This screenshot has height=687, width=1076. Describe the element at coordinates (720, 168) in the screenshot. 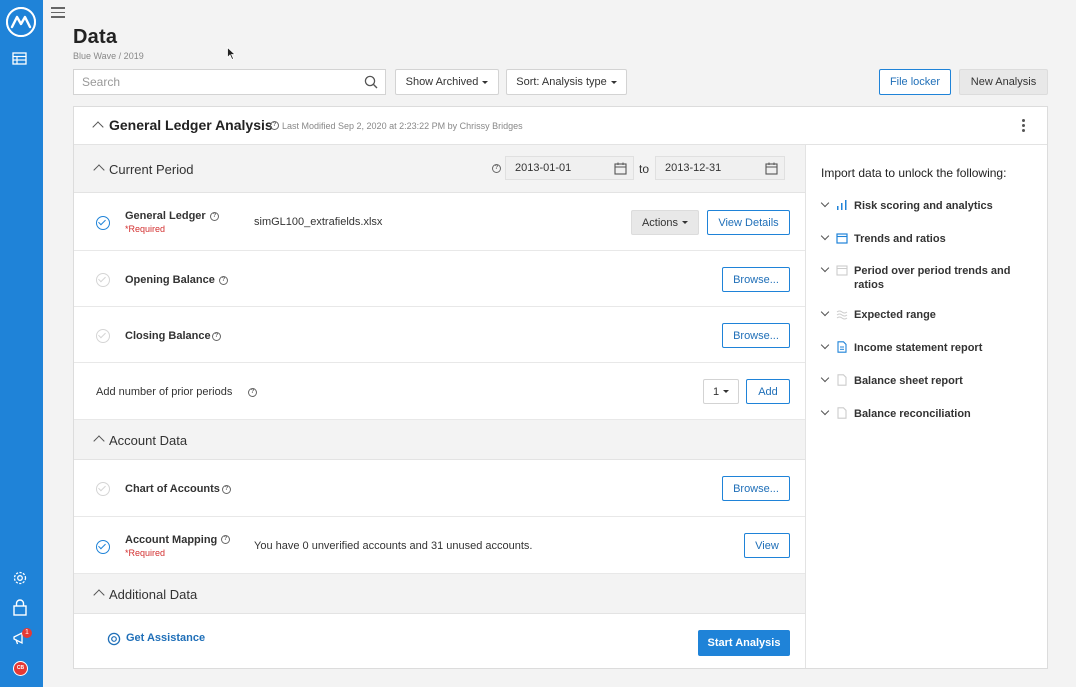

I see `end-date-input: 2013-12-31` at that location.